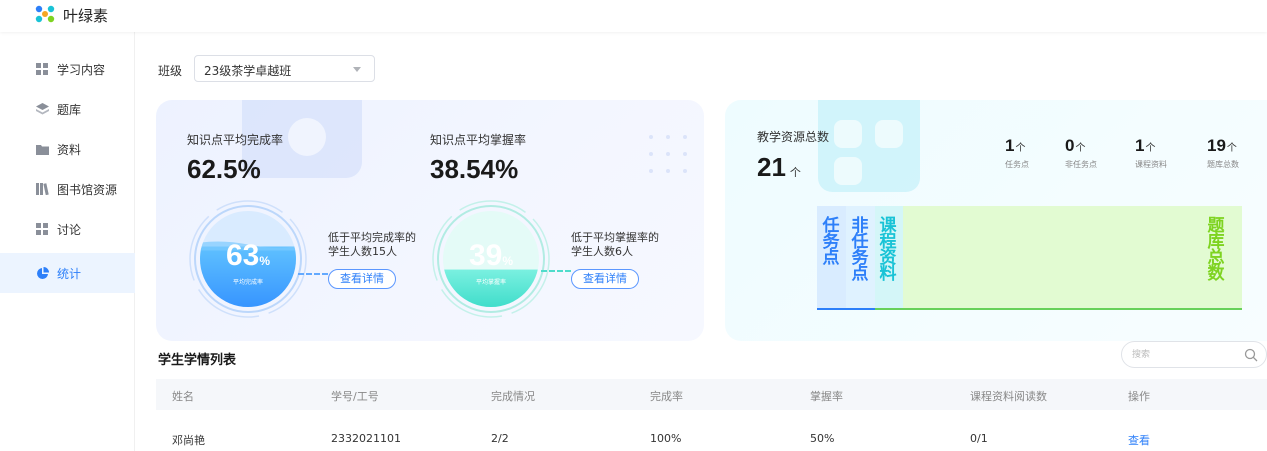 This screenshot has width=1267, height=451. Describe the element at coordinates (491, 255) in the screenshot. I see `mastery-gauge-number: 39%` at that location.